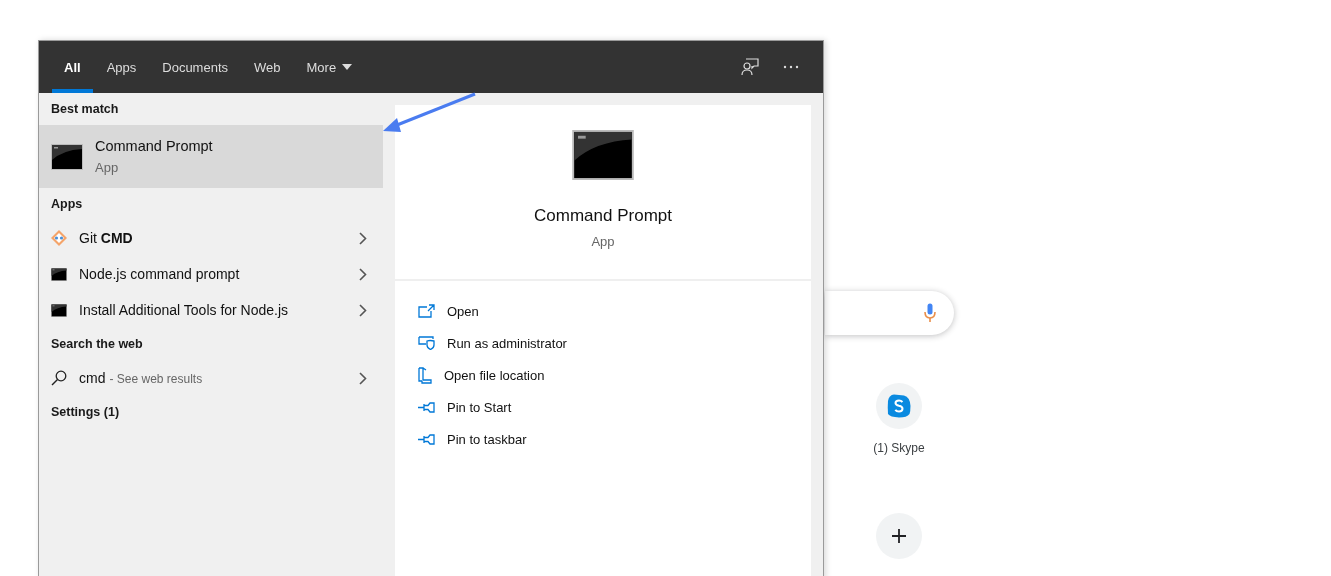 This screenshot has height=576, width=1331. What do you see at coordinates (899, 448) in the screenshot?
I see `shortcut-label: (1) Skype` at bounding box center [899, 448].